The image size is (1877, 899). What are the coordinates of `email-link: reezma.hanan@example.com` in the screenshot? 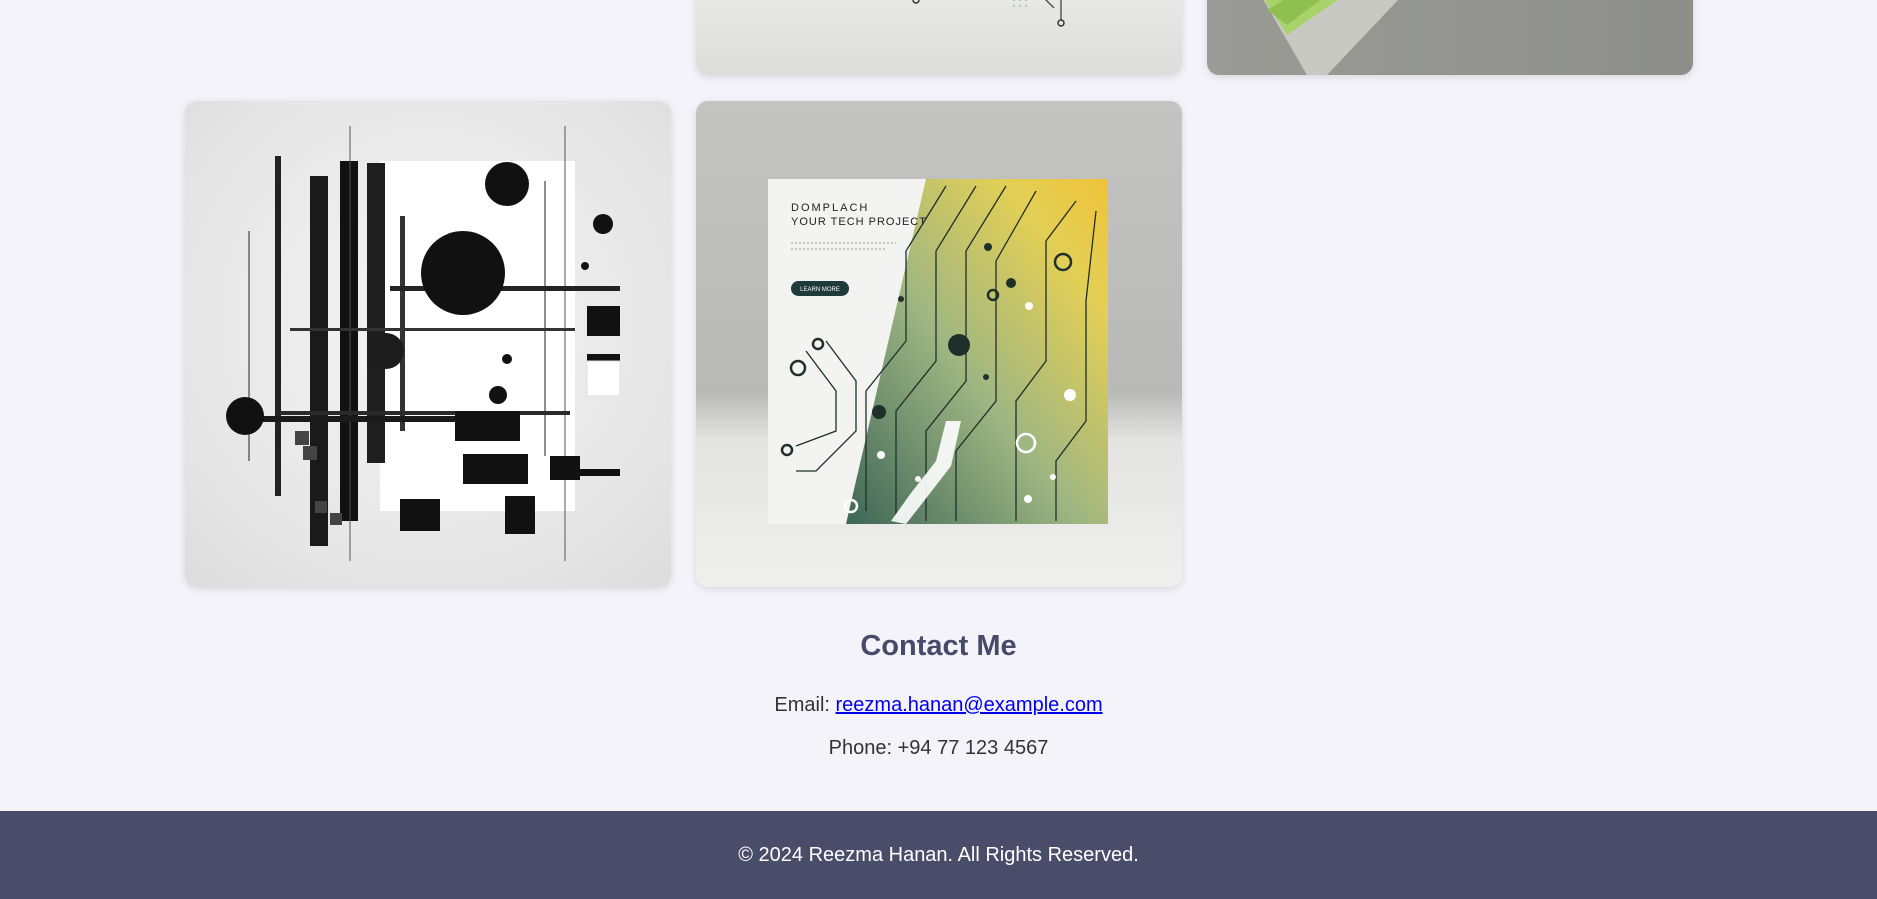 It's located at (969, 705).